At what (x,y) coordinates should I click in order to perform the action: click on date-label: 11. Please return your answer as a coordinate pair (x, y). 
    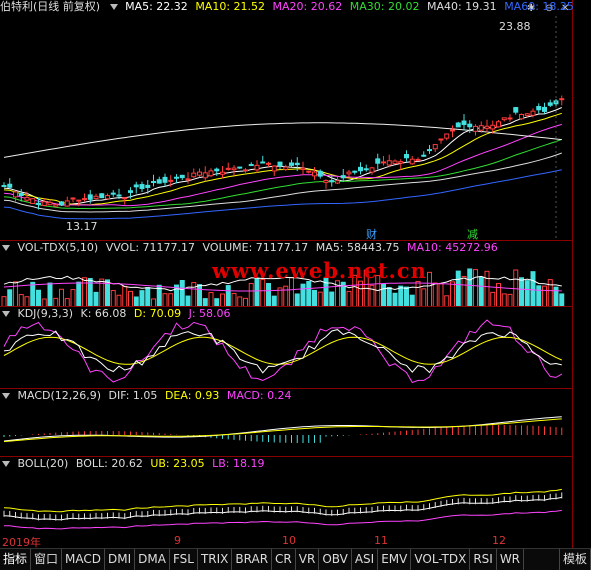
    Looking at the image, I should click on (381, 540).